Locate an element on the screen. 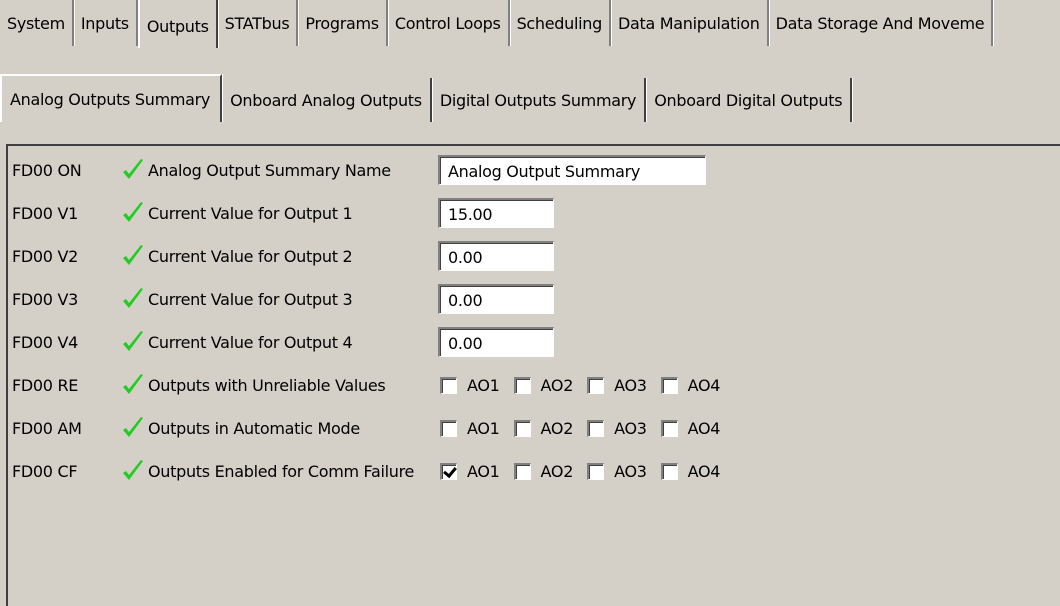 Image resolution: width=1060 pixels, height=606 pixels. tab-programs: Programs is located at coordinates (343, 23).